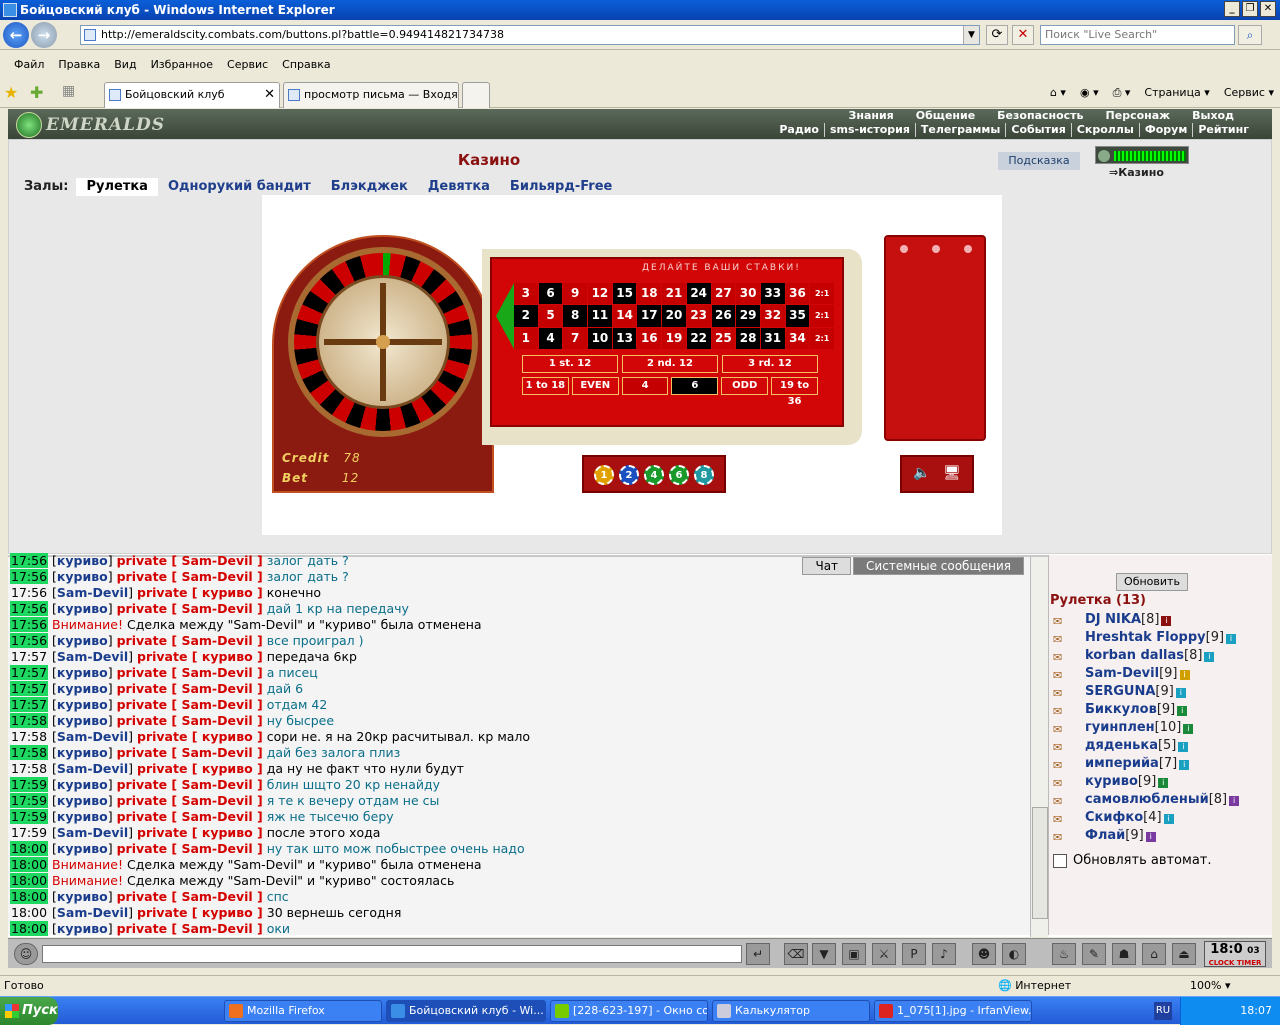 This screenshot has height=1025, width=1280. I want to click on zoom-control: 100% ▾, so click(1210, 986).